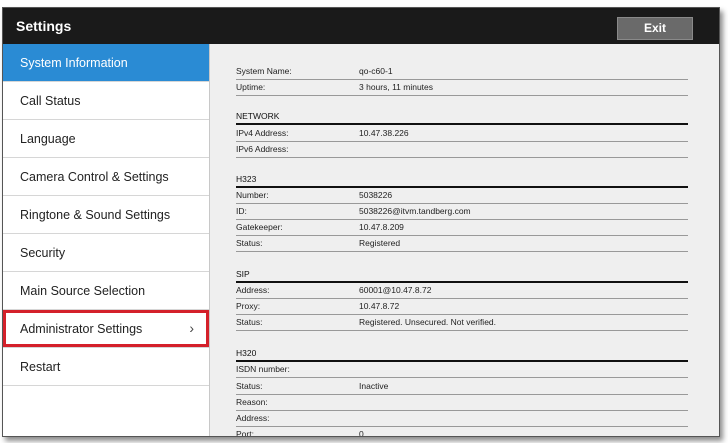 The width and height of the screenshot is (728, 443). What do you see at coordinates (48, 139) in the screenshot?
I see `sidebar-item-label: Language` at bounding box center [48, 139].